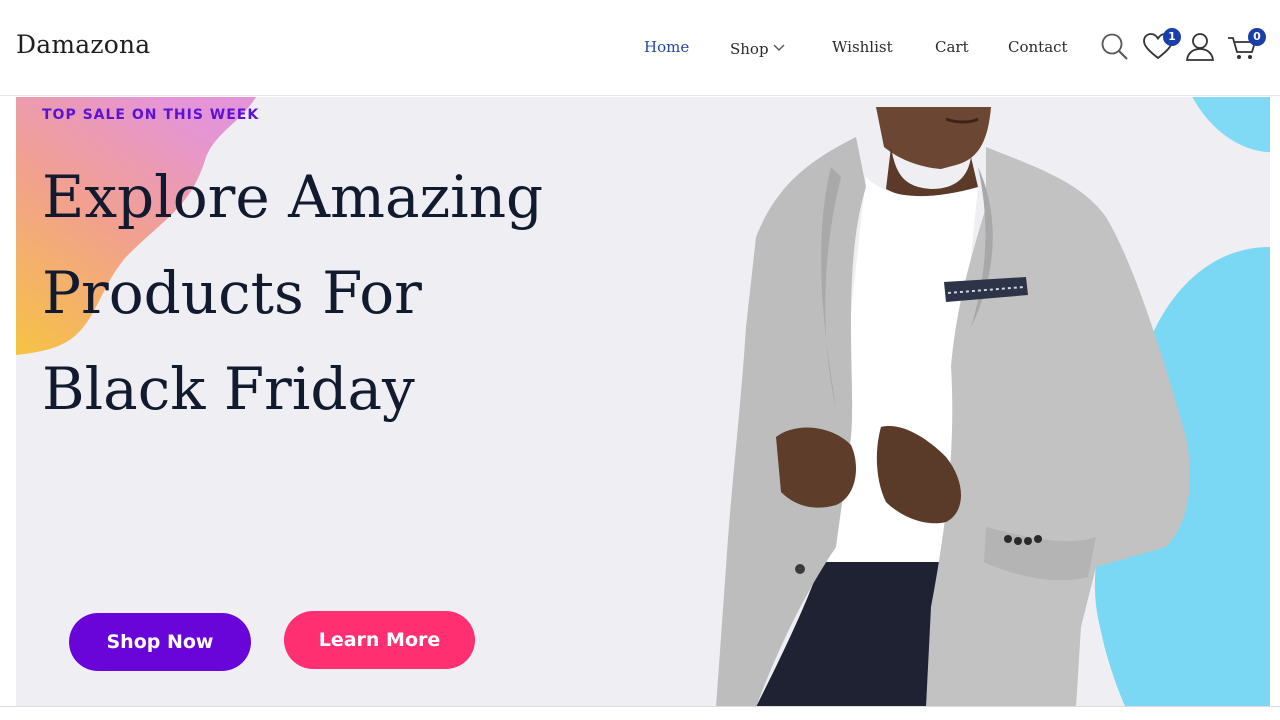 The height and width of the screenshot is (720, 1280). I want to click on section-divider, so click(640, 706).